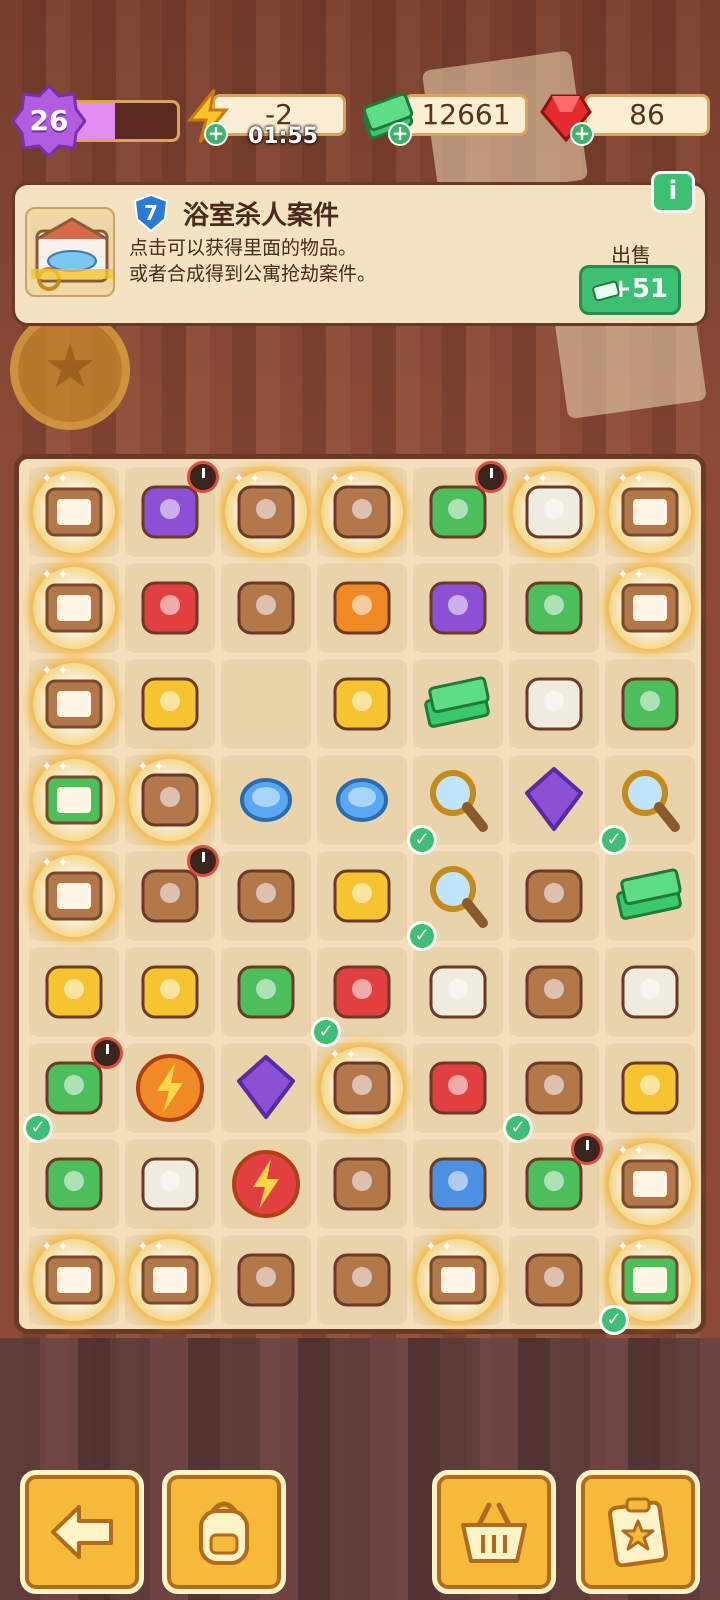 The width and height of the screenshot is (720, 1600). Describe the element at coordinates (400, 134) in the screenshot. I see `add-cash-button: +` at that location.